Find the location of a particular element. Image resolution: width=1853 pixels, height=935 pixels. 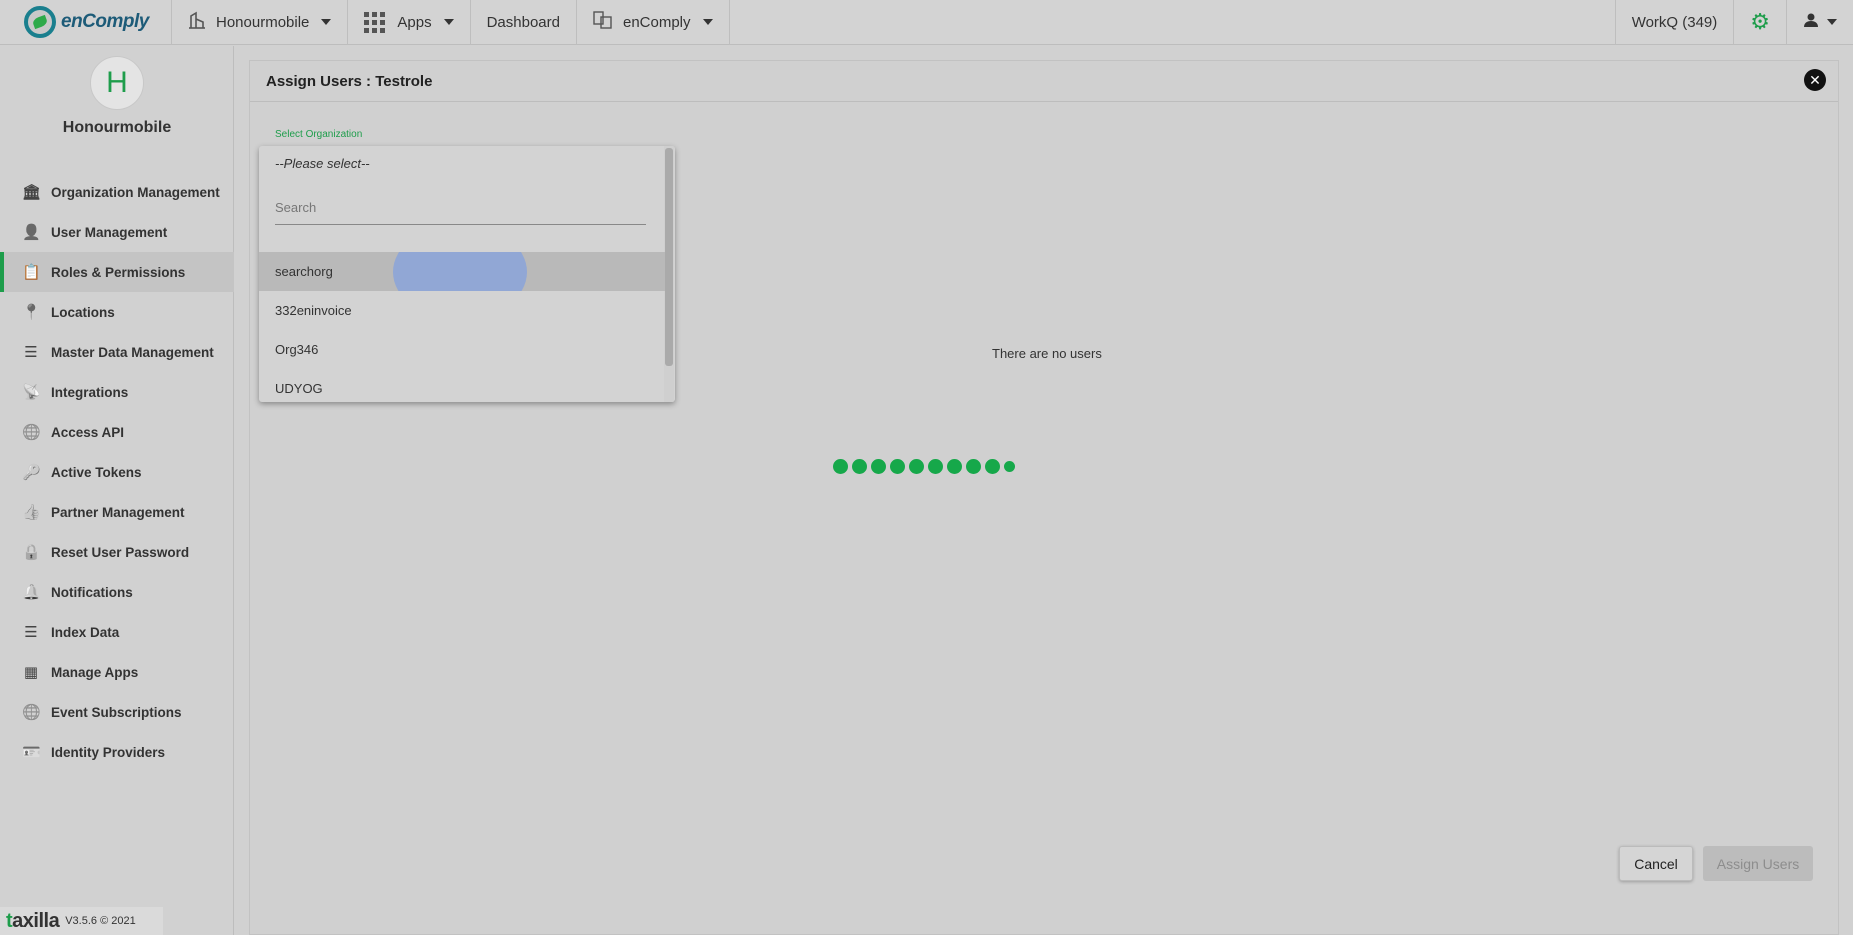

list-icon: ☰ is located at coordinates (31, 632).